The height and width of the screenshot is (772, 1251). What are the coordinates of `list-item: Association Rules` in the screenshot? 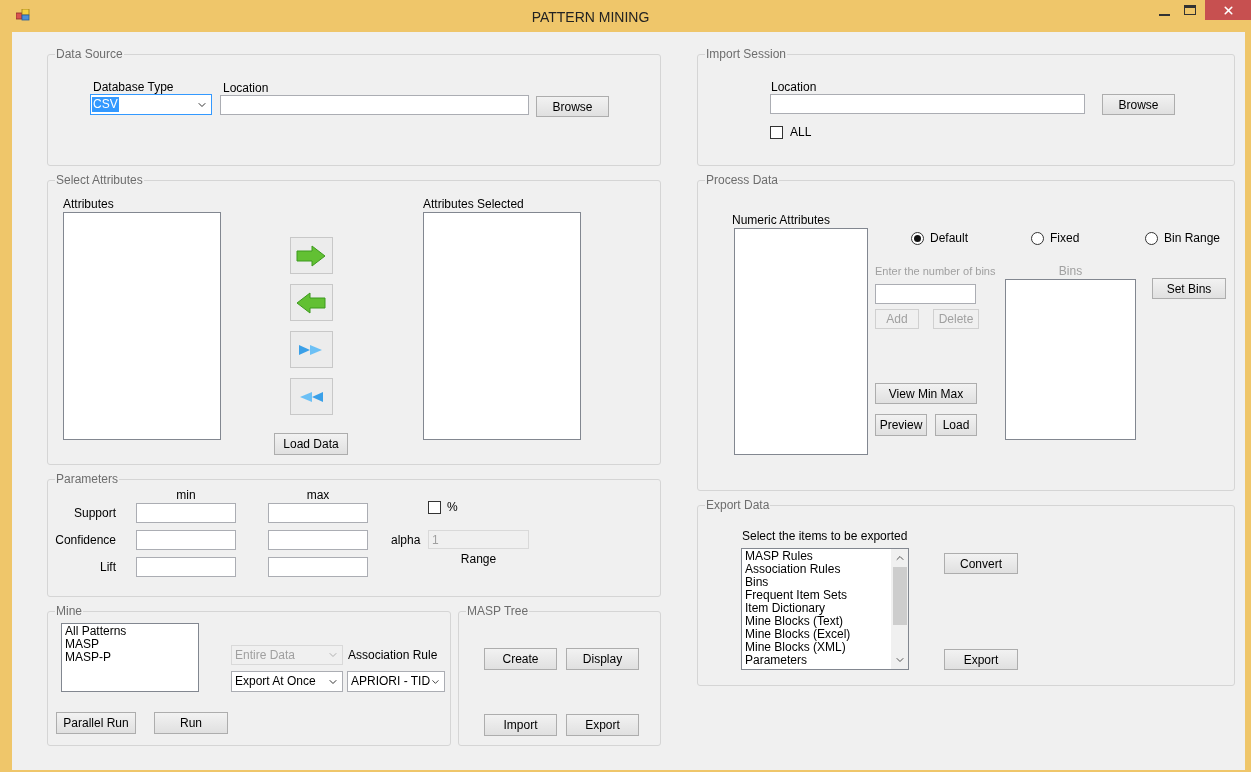 It's located at (816, 569).